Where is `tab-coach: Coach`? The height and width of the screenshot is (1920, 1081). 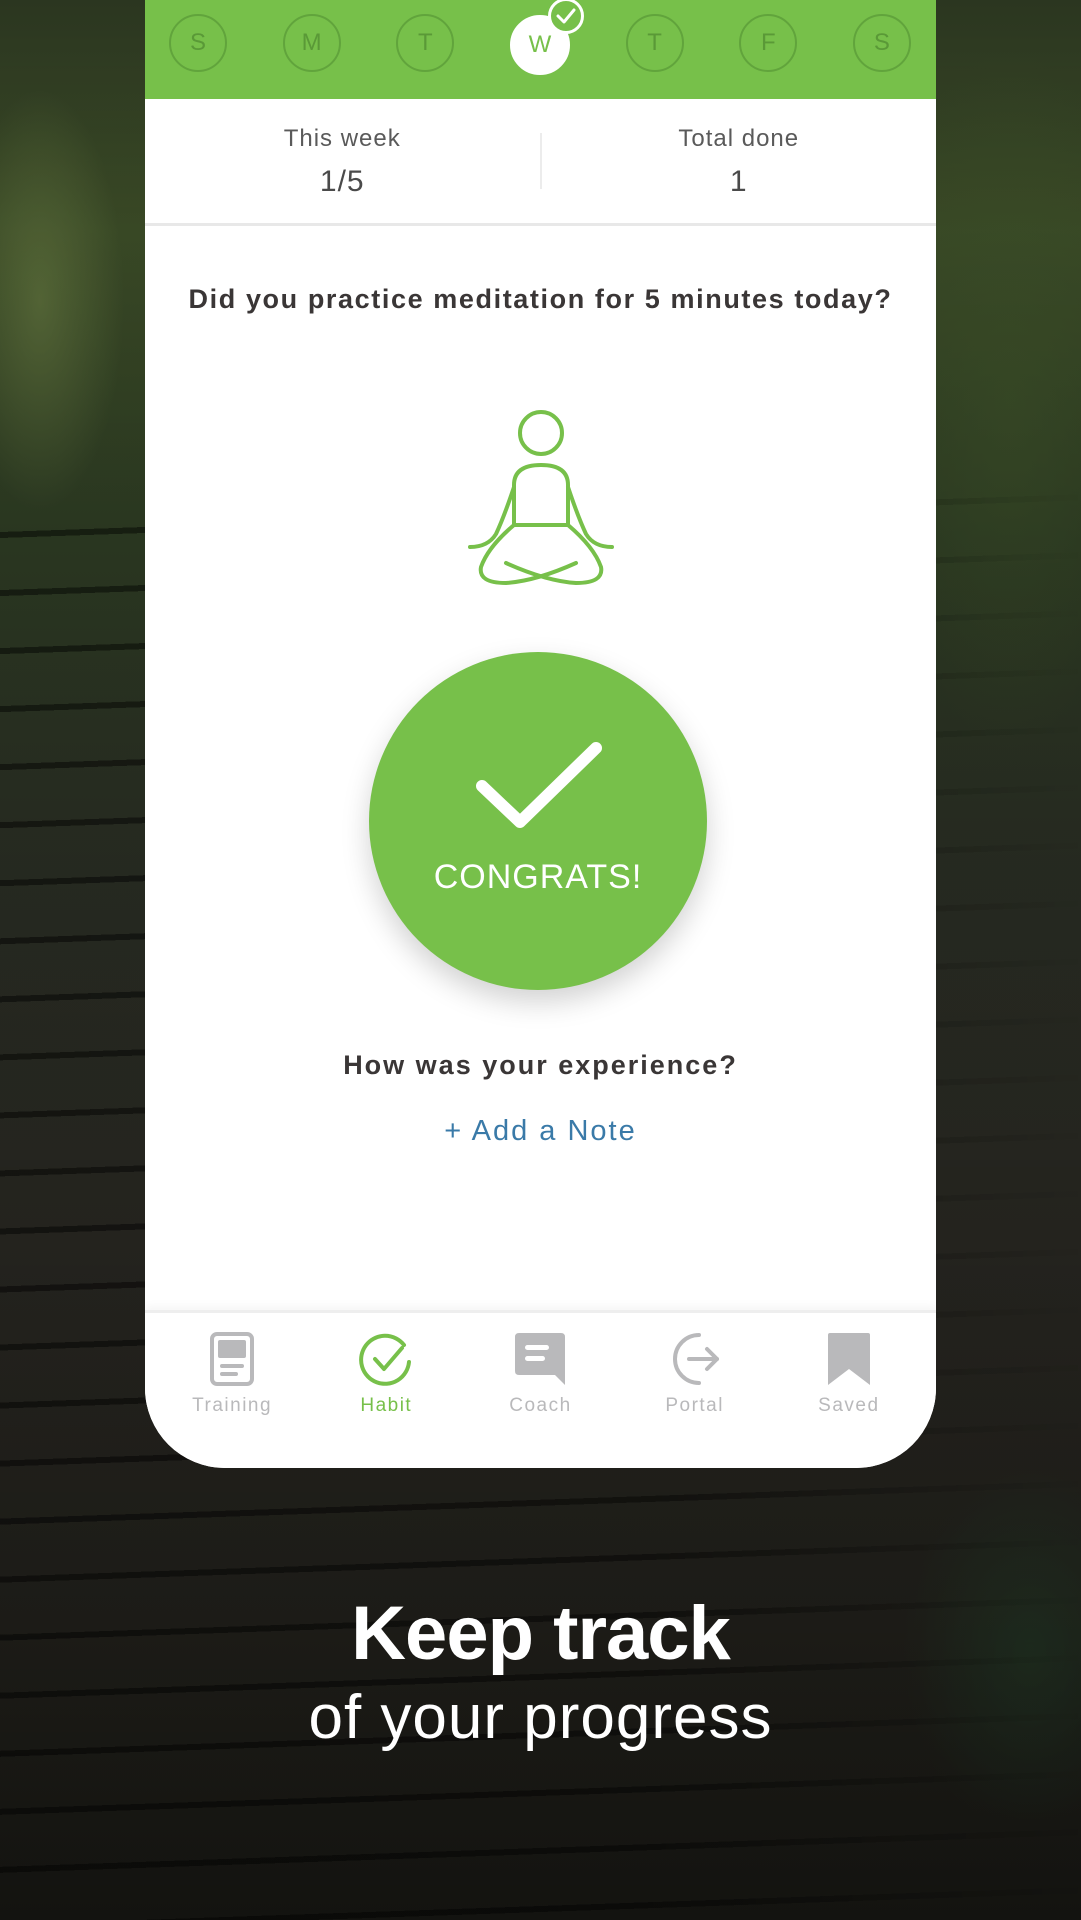 tab-coach: Coach is located at coordinates (540, 1390).